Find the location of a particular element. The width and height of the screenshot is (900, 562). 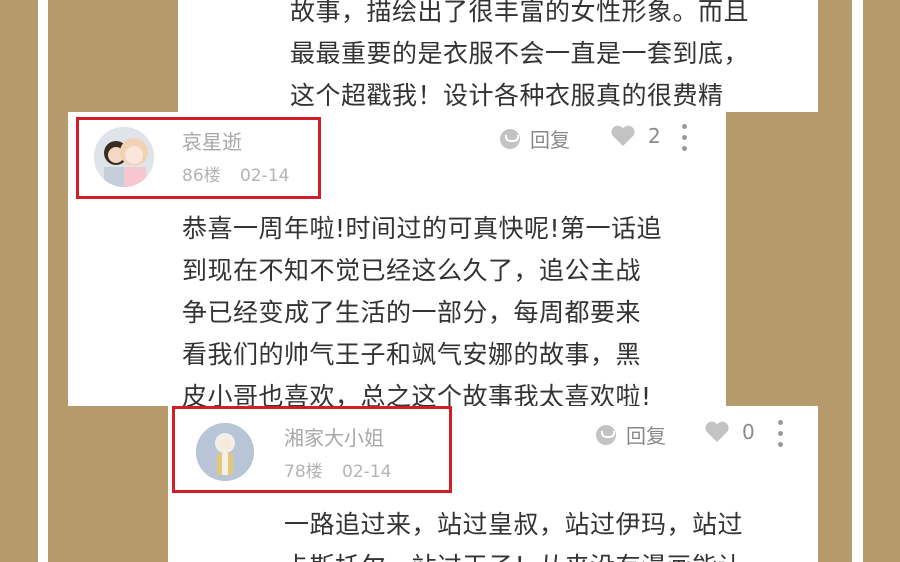

like-button: 2 is located at coordinates (635, 136).